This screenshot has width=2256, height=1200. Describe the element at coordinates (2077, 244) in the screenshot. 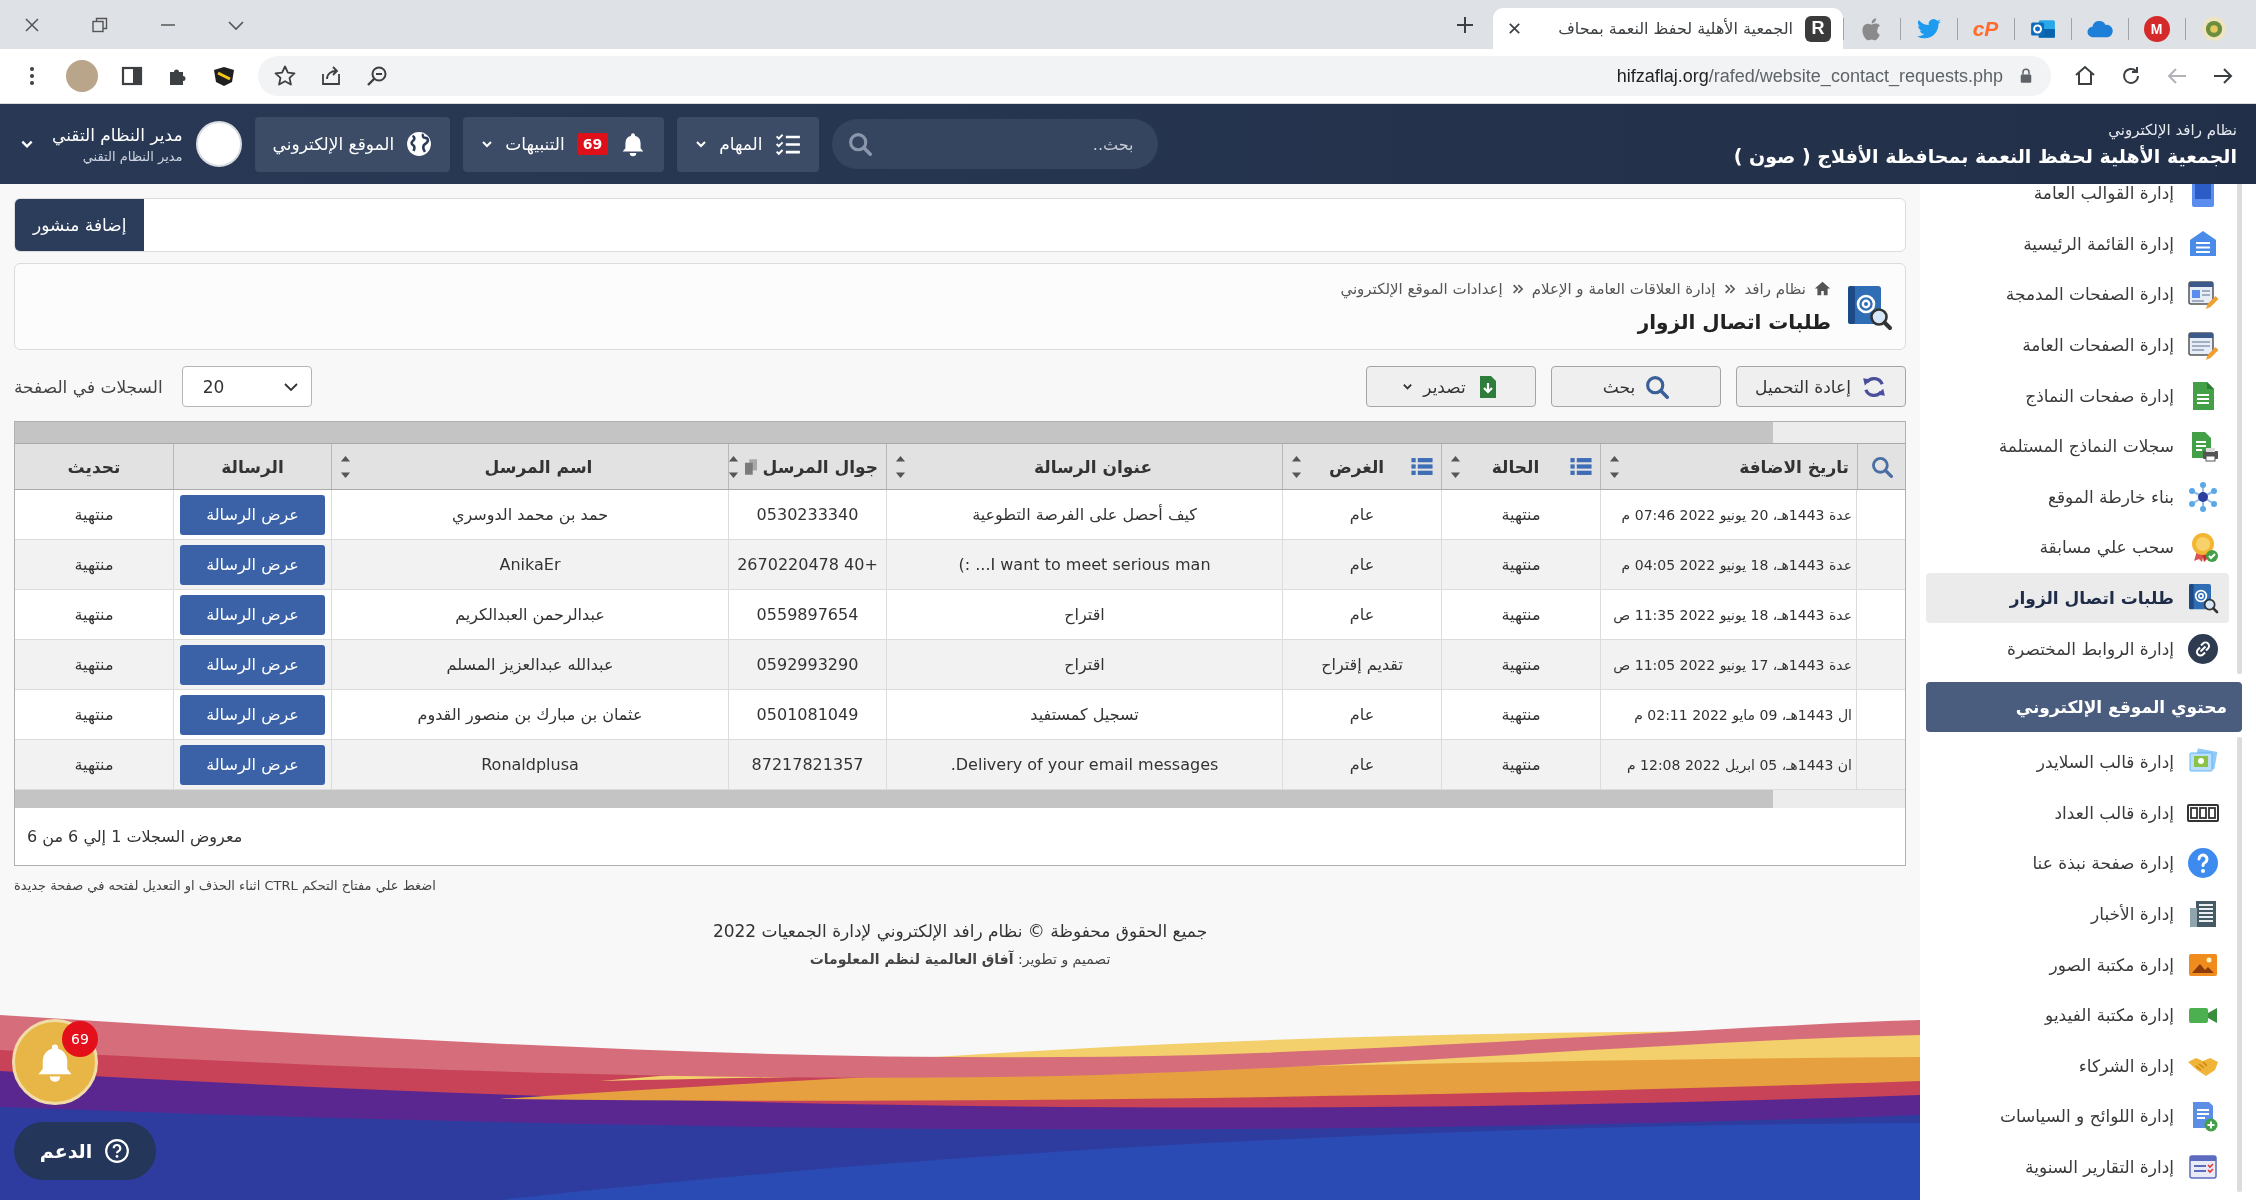

I see `sidebar-item: إدارة القائمة الرئيسية` at that location.